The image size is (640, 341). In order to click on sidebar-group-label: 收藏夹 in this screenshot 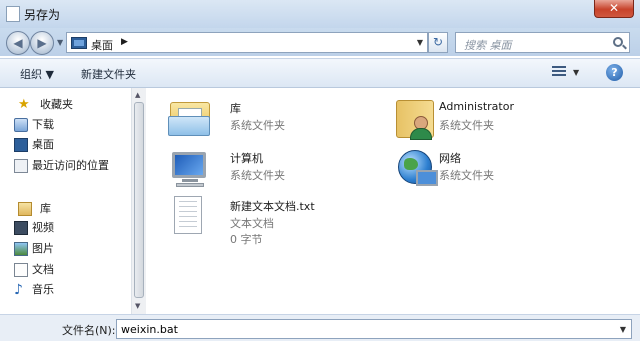, I will do `click(56, 104)`.